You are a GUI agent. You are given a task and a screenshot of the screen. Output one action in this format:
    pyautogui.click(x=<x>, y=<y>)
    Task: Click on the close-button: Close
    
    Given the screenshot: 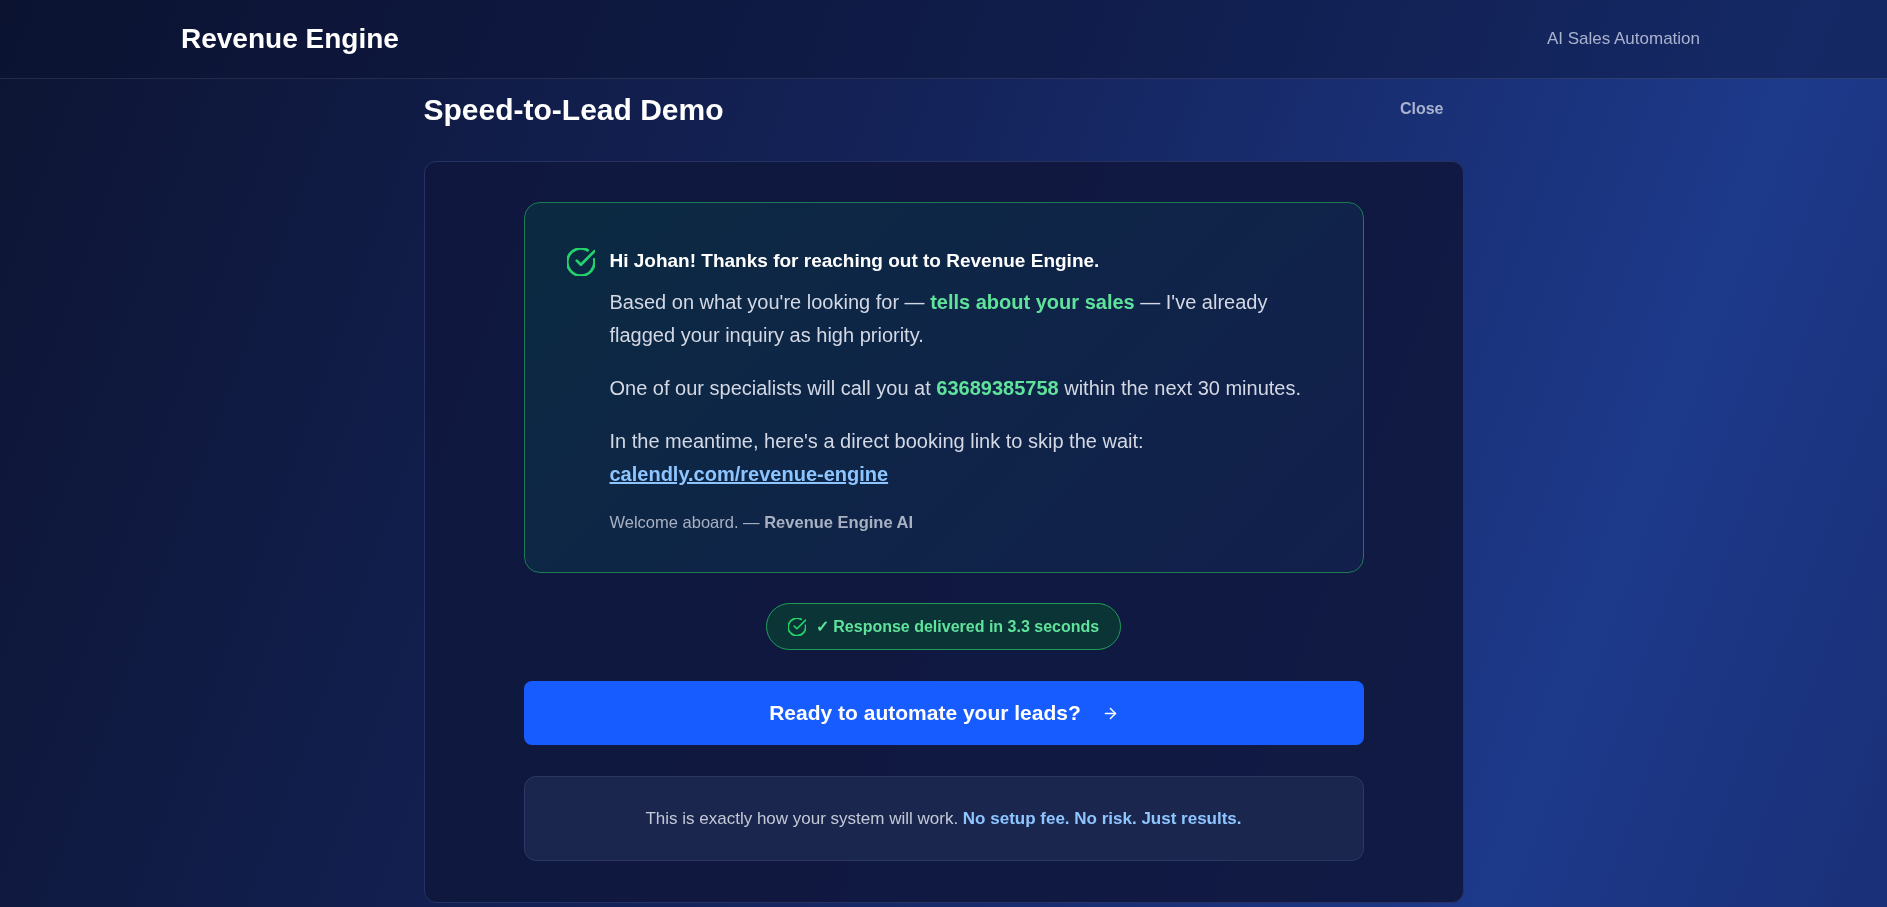 What is the action you would take?
    pyautogui.click(x=1421, y=109)
    